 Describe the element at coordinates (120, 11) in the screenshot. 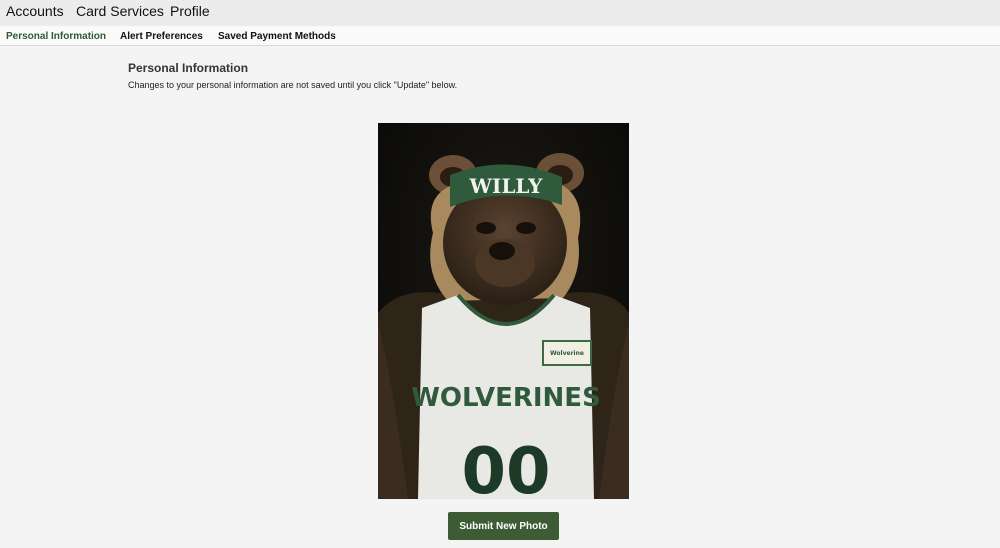

I see `nav-card-services: Card Services` at that location.